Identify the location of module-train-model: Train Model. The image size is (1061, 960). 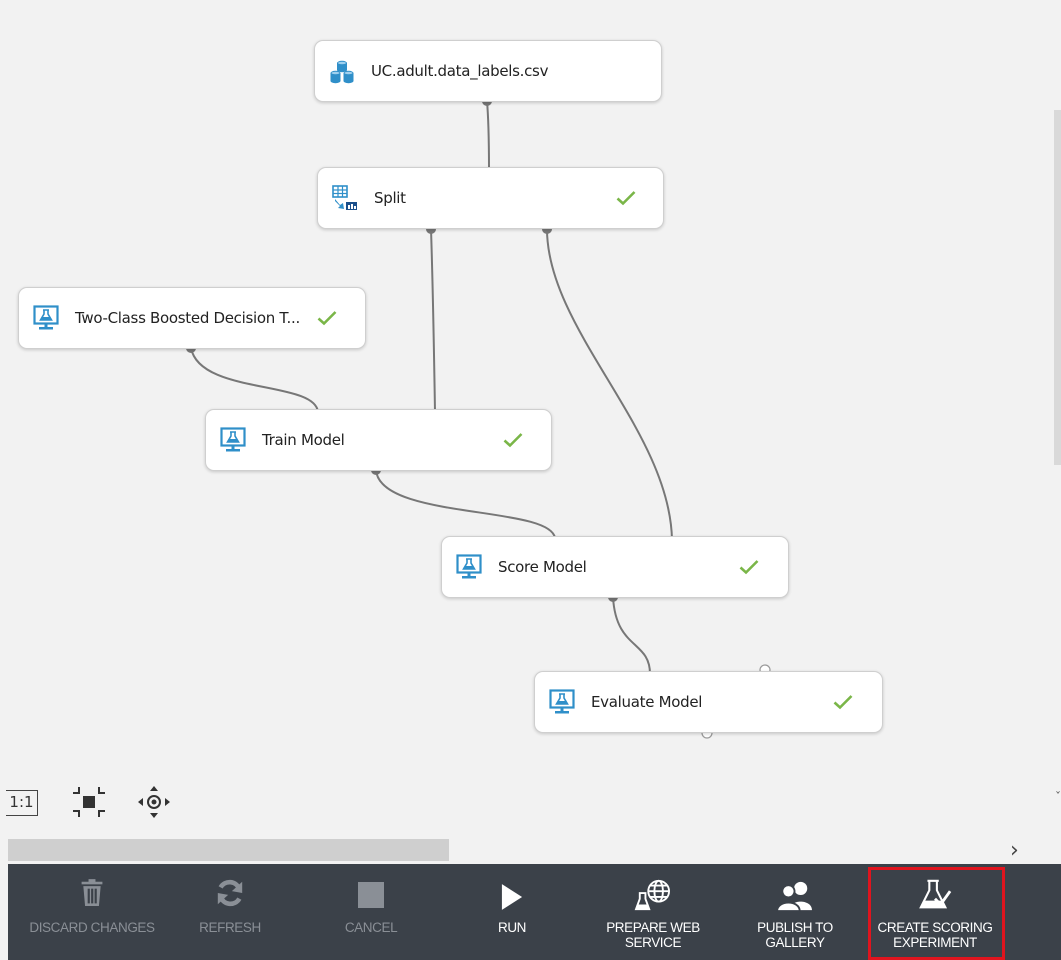
(378, 440).